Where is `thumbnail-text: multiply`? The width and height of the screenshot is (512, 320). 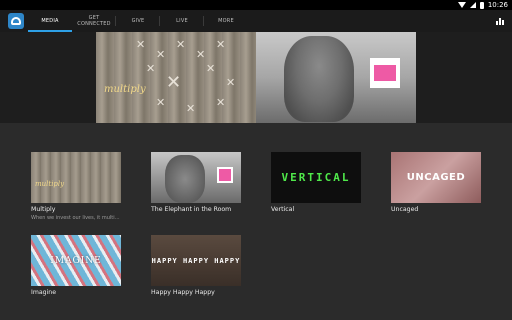
thumbnail-text: multiply is located at coordinates (50, 184).